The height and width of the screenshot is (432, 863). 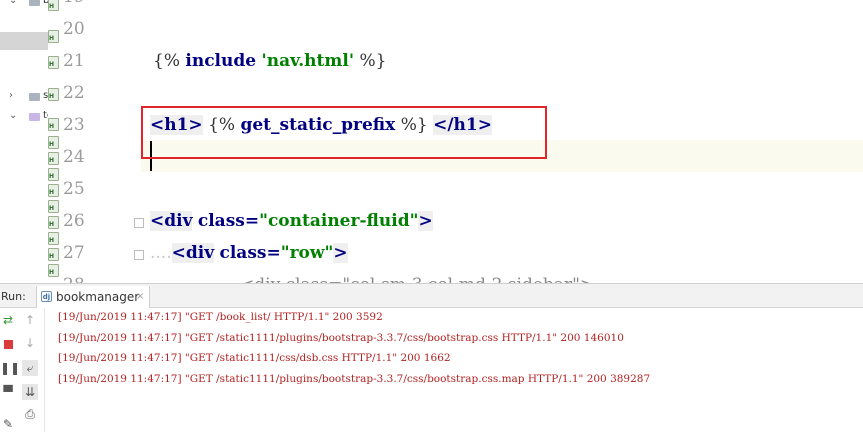 I want to click on django-icon: dj, so click(x=46, y=296).